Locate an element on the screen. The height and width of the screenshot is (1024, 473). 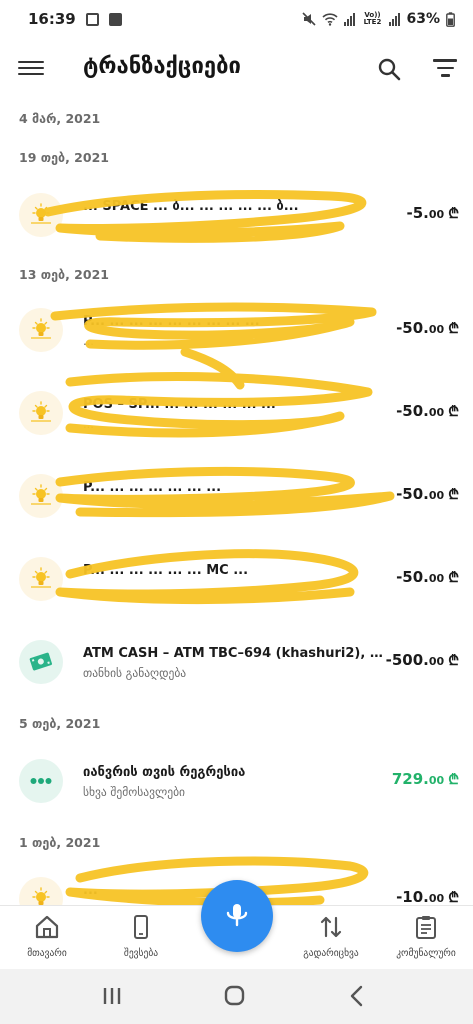
amount-main: -500. is located at coordinates (407, 660).